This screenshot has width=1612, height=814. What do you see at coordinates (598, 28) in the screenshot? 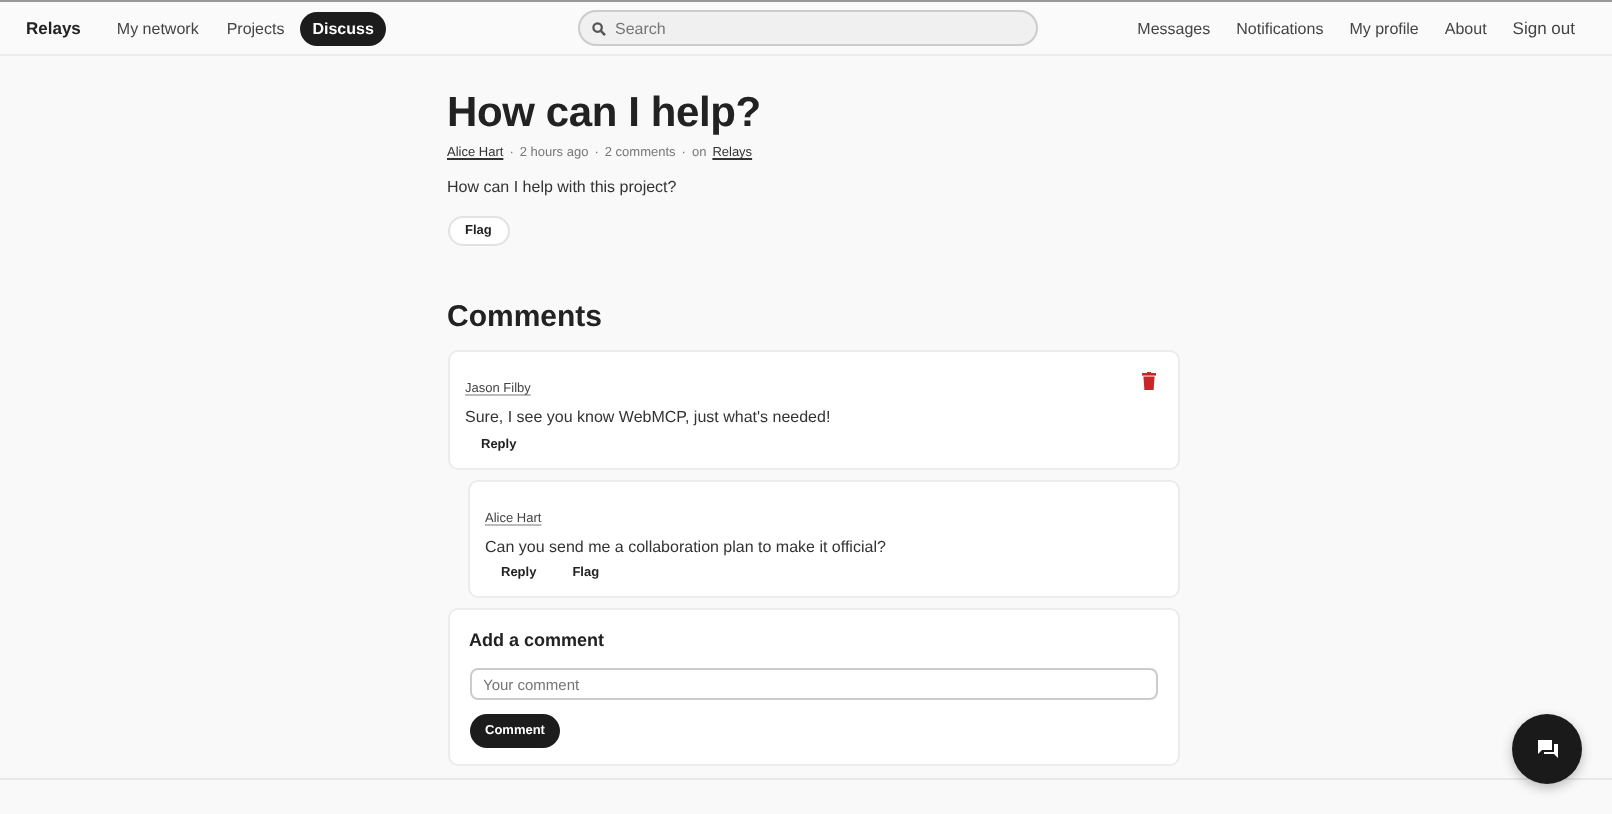
I see `search-icon` at bounding box center [598, 28].